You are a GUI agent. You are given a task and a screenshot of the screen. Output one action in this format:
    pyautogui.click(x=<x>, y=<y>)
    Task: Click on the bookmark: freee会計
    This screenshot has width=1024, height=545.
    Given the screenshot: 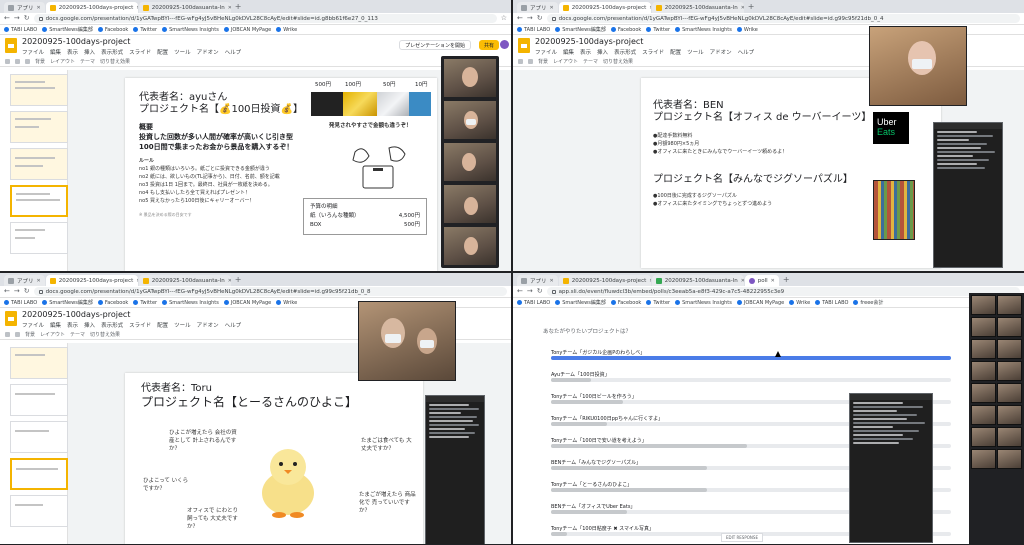 What is the action you would take?
    pyautogui.click(x=868, y=302)
    